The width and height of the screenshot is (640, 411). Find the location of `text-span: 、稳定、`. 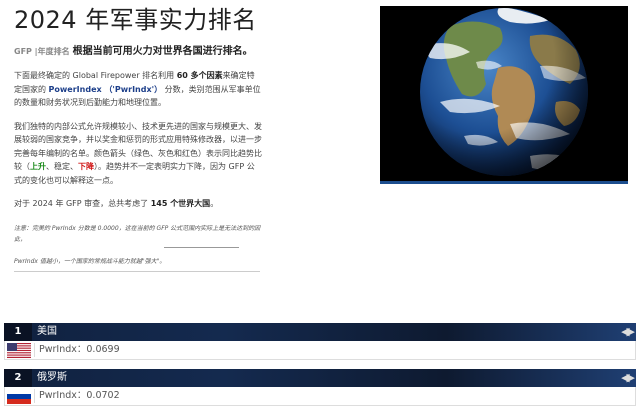

text-span: 、稳定、 is located at coordinates (62, 166).